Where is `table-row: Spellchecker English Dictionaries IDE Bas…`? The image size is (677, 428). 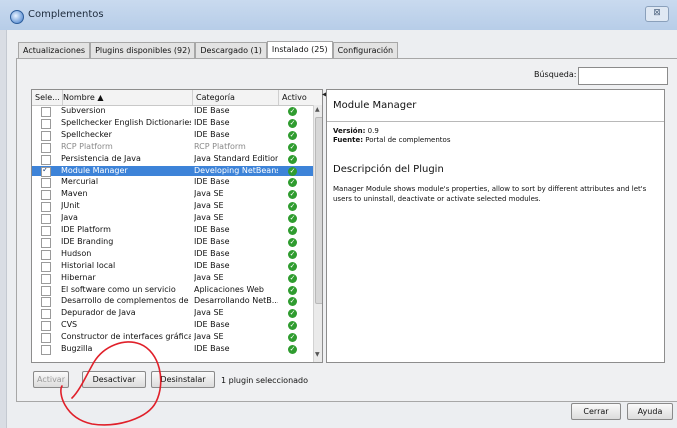 table-row: Spellchecker English Dictionaries IDE Bas… is located at coordinates (173, 123).